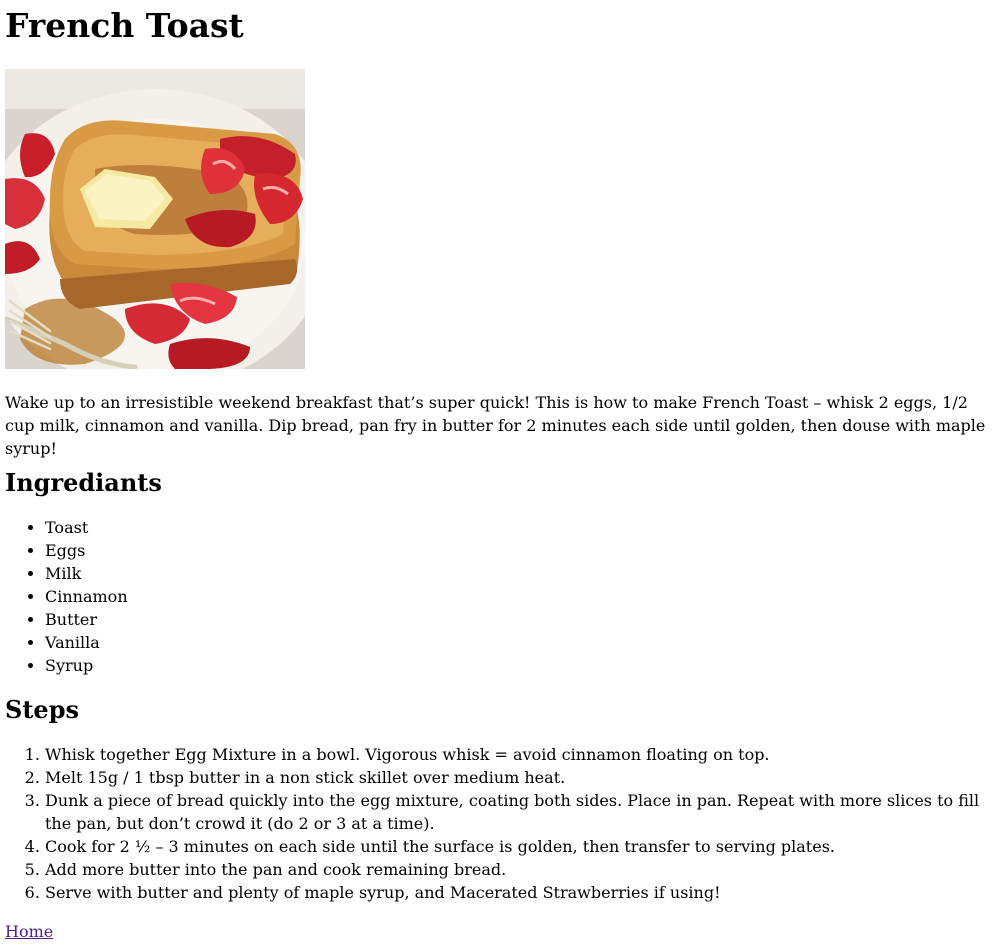  What do you see at coordinates (516, 550) in the screenshot?
I see `ingredient-item: Eggs` at bounding box center [516, 550].